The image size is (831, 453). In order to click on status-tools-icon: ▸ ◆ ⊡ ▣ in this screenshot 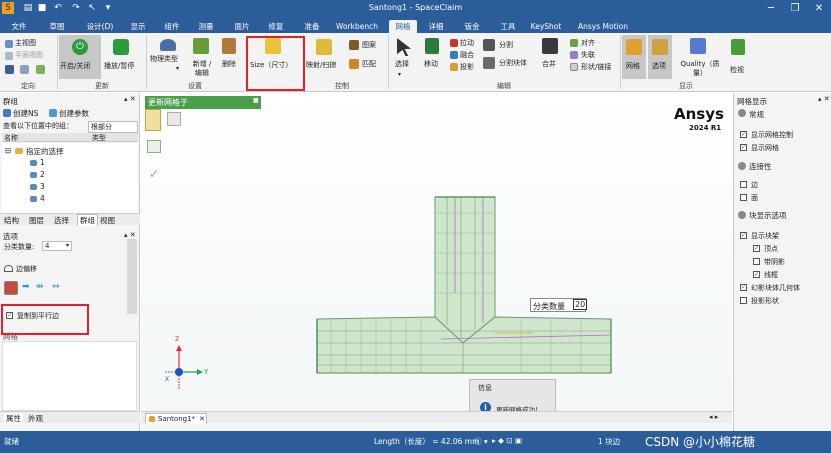, I will do `click(507, 440)`.